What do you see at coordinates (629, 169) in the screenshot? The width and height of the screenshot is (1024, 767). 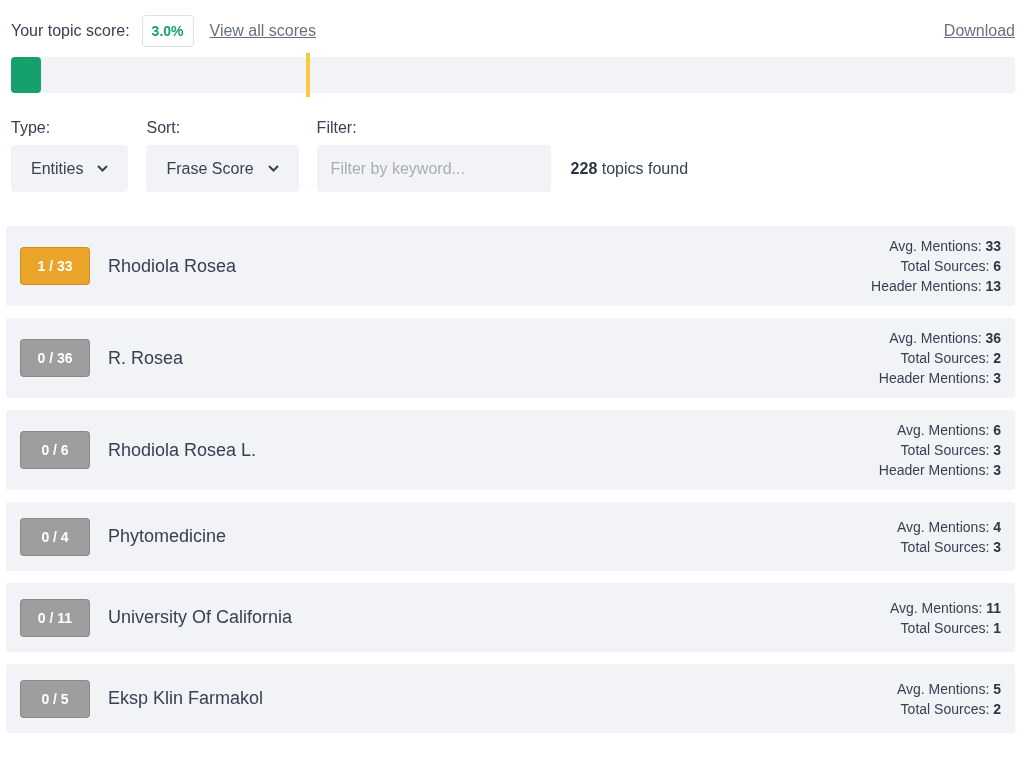 I see `topics-found-text: 228 topics found` at bounding box center [629, 169].